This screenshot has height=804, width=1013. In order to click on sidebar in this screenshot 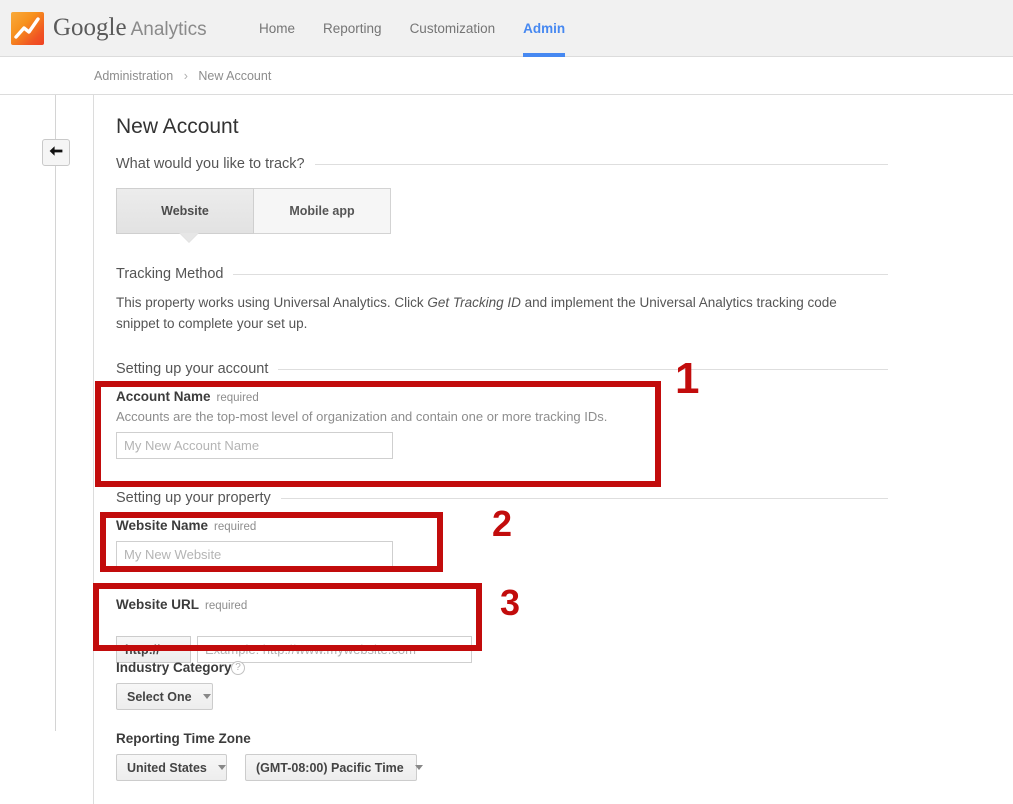, I will do `click(47, 449)`.